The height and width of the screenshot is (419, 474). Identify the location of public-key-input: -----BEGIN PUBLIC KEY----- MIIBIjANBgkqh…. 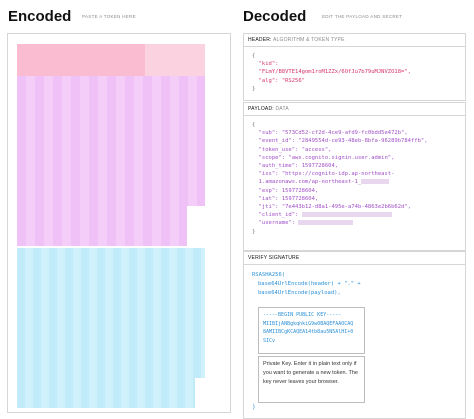
(311, 330).